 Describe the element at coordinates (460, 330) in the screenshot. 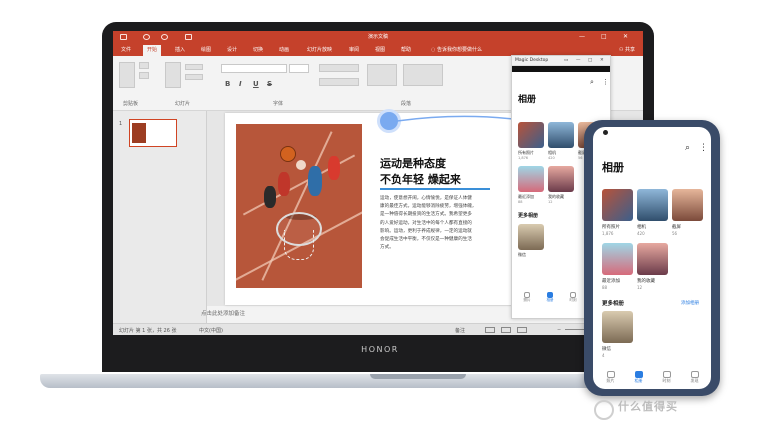

I see `notes-button: 备注` at that location.